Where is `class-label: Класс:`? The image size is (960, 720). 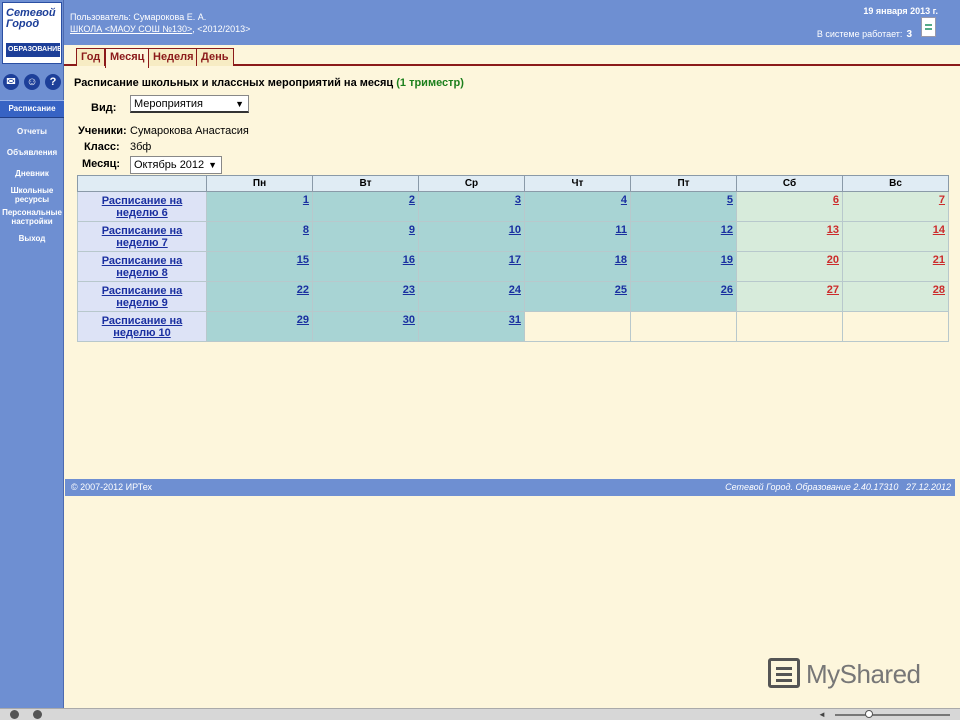
class-label: Класс: is located at coordinates (102, 147).